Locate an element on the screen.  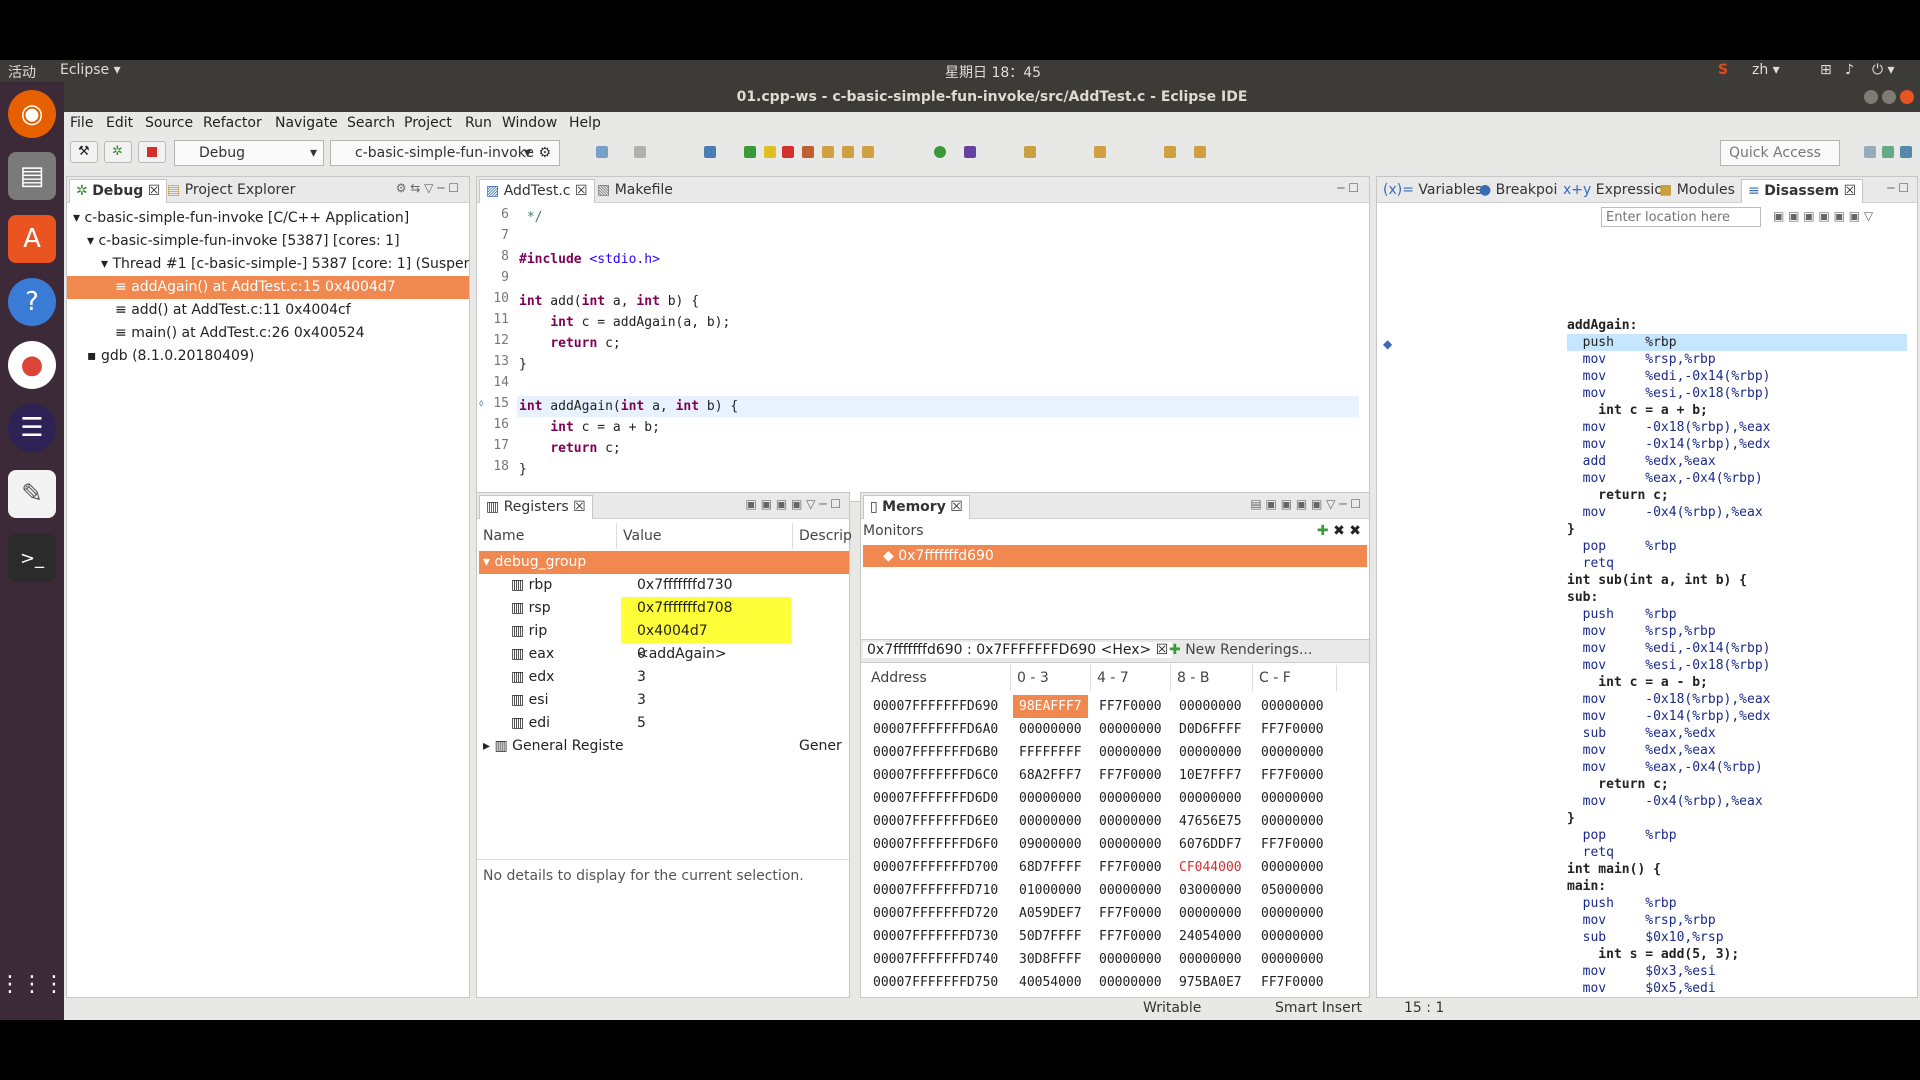
tab-disassembly: ≡ Disassem ☒ is located at coordinates (1802, 191).